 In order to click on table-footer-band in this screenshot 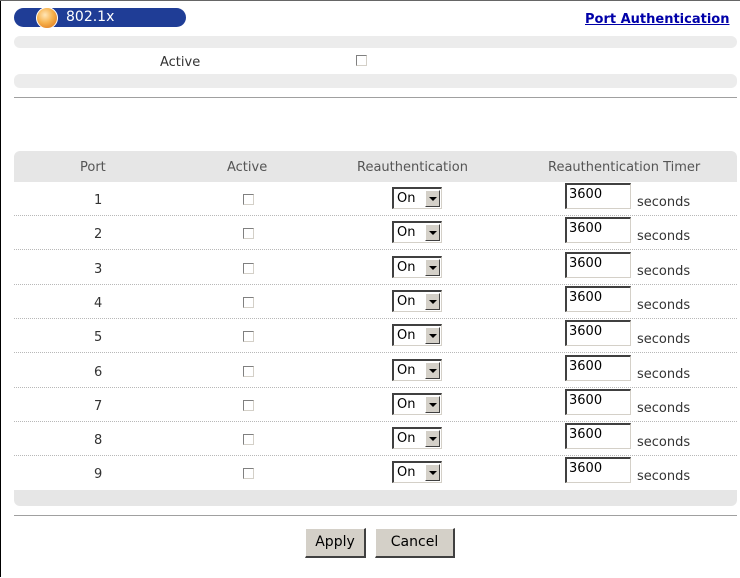, I will do `click(375, 498)`.